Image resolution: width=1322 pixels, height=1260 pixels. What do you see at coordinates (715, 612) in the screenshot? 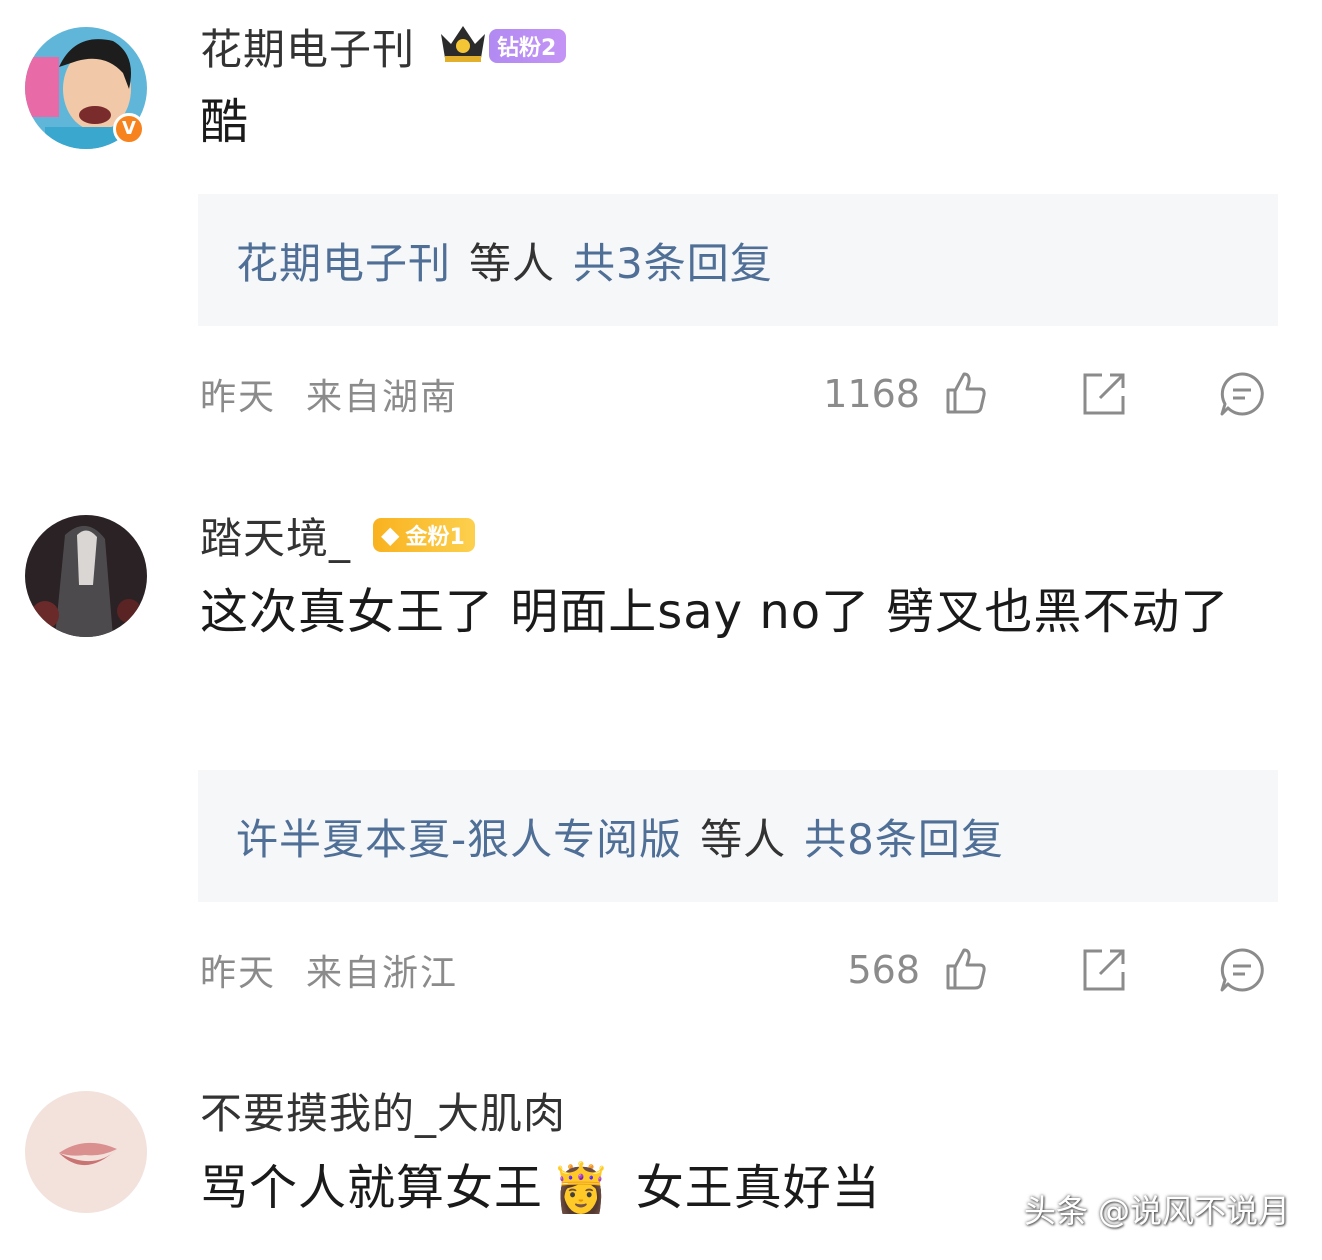
I see `comment-text: 这次真女王了 明面上say no了 劈叉也黑不动了` at bounding box center [715, 612].